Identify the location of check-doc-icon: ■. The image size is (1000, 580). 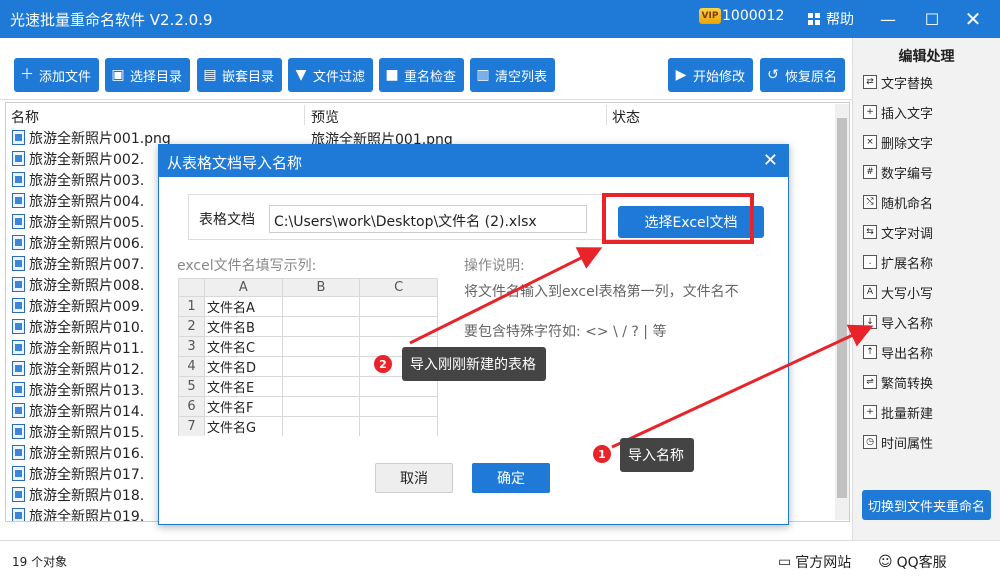
(392, 75).